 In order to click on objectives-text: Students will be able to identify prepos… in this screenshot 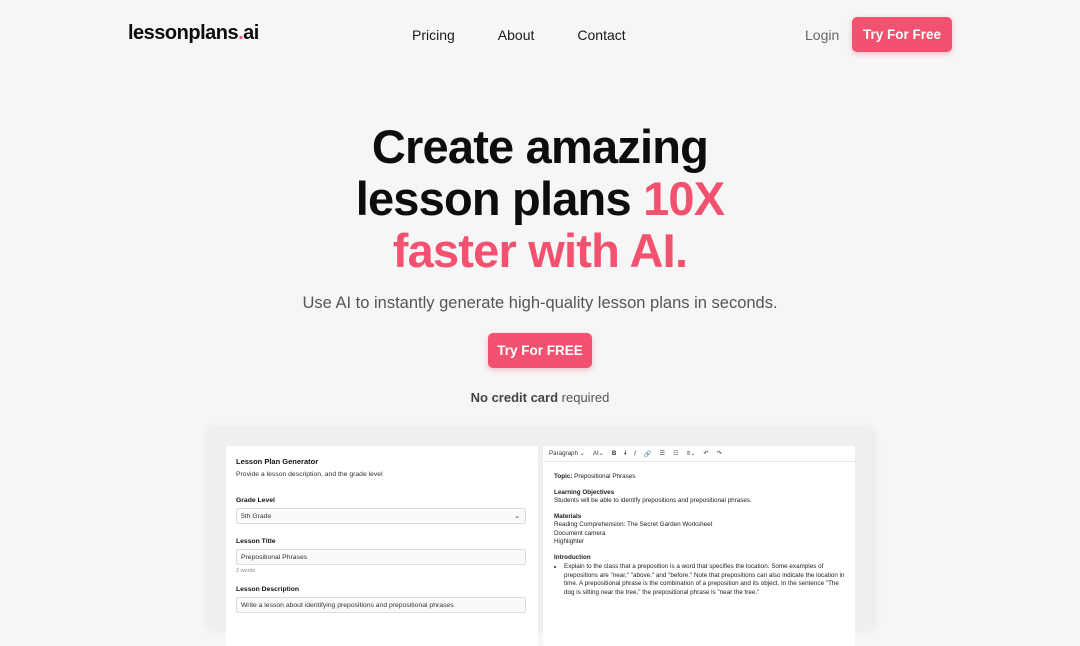, I will do `click(653, 500)`.